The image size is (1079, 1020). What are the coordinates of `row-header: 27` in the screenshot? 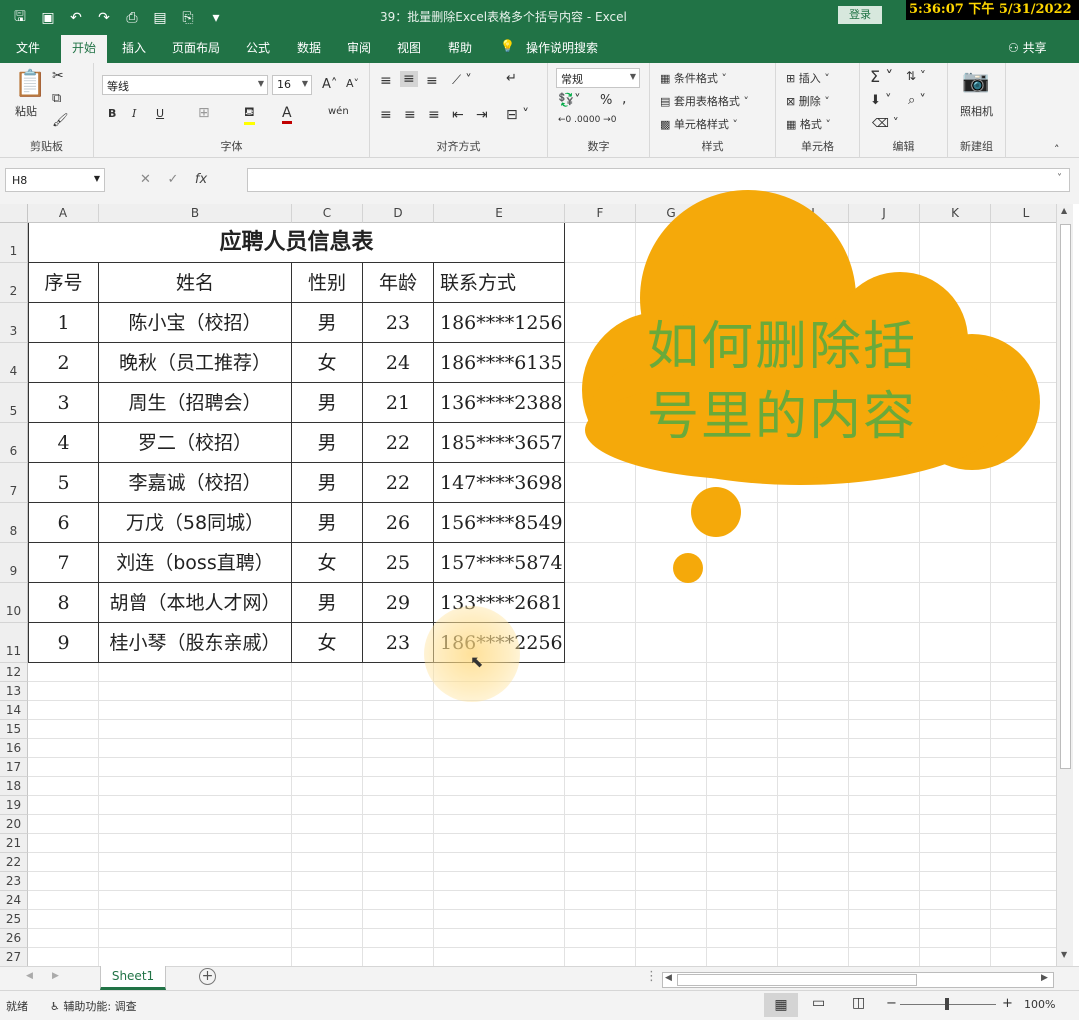 It's located at (14, 957).